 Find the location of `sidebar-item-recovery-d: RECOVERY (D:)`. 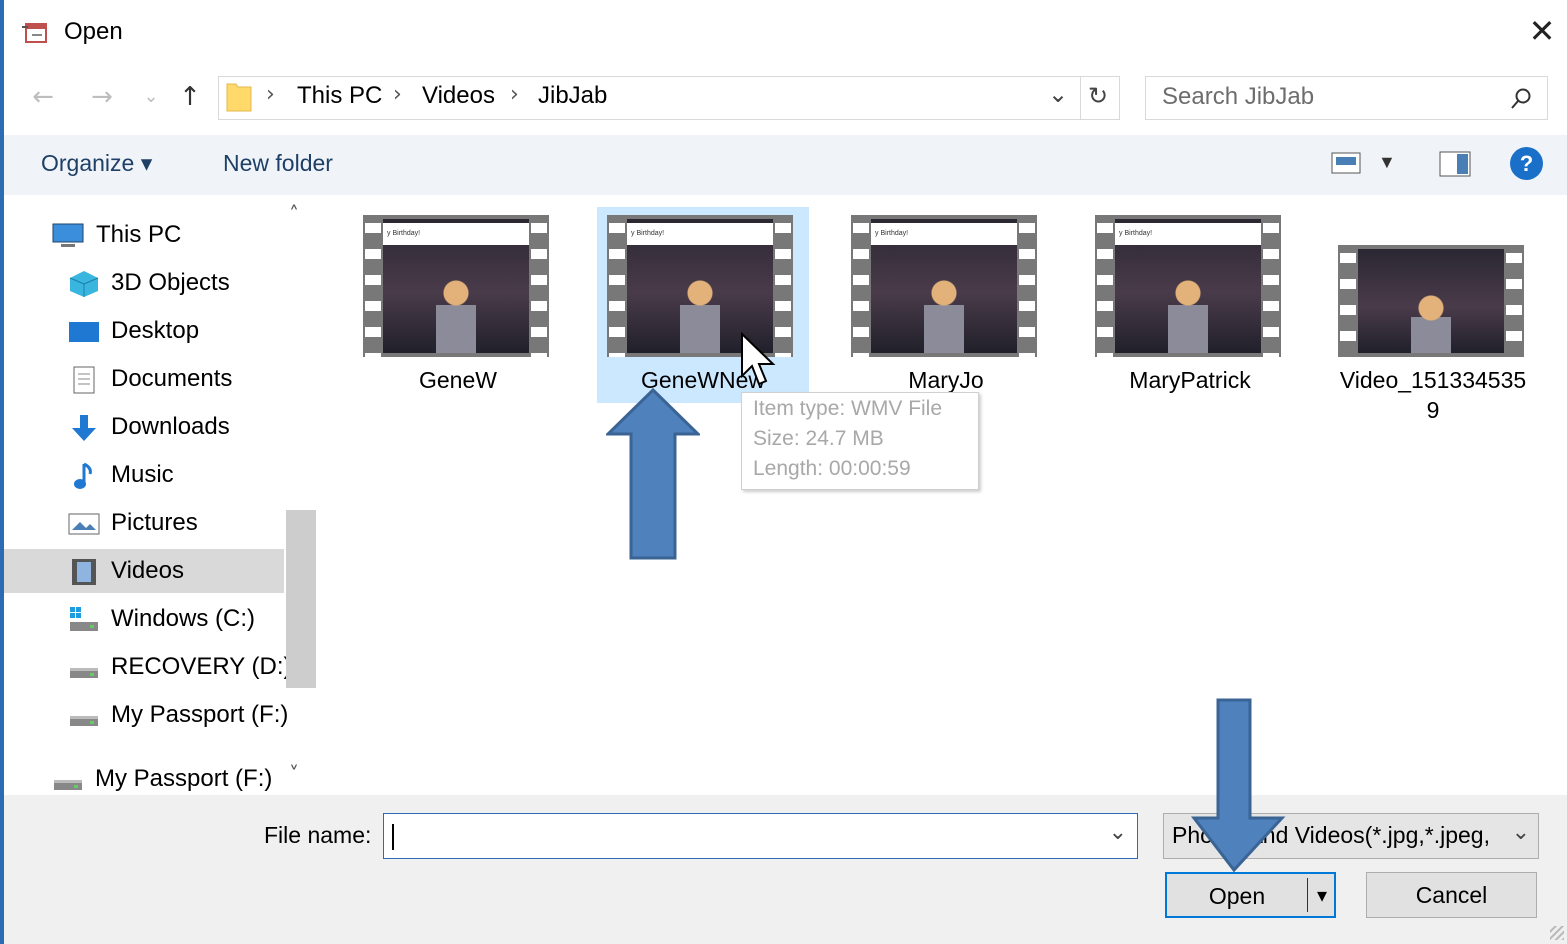

sidebar-item-recovery-d: RECOVERY (D:) is located at coordinates (147, 667).